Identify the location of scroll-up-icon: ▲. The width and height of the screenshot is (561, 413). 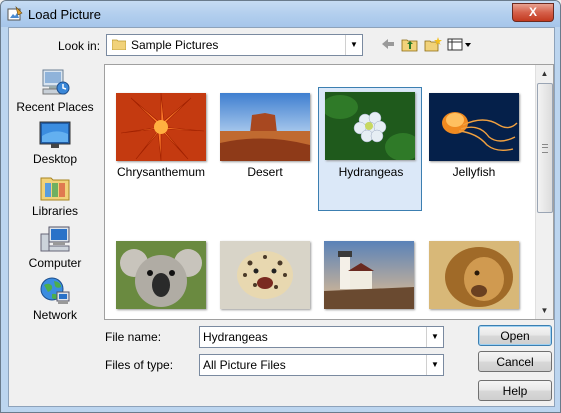
(544, 73).